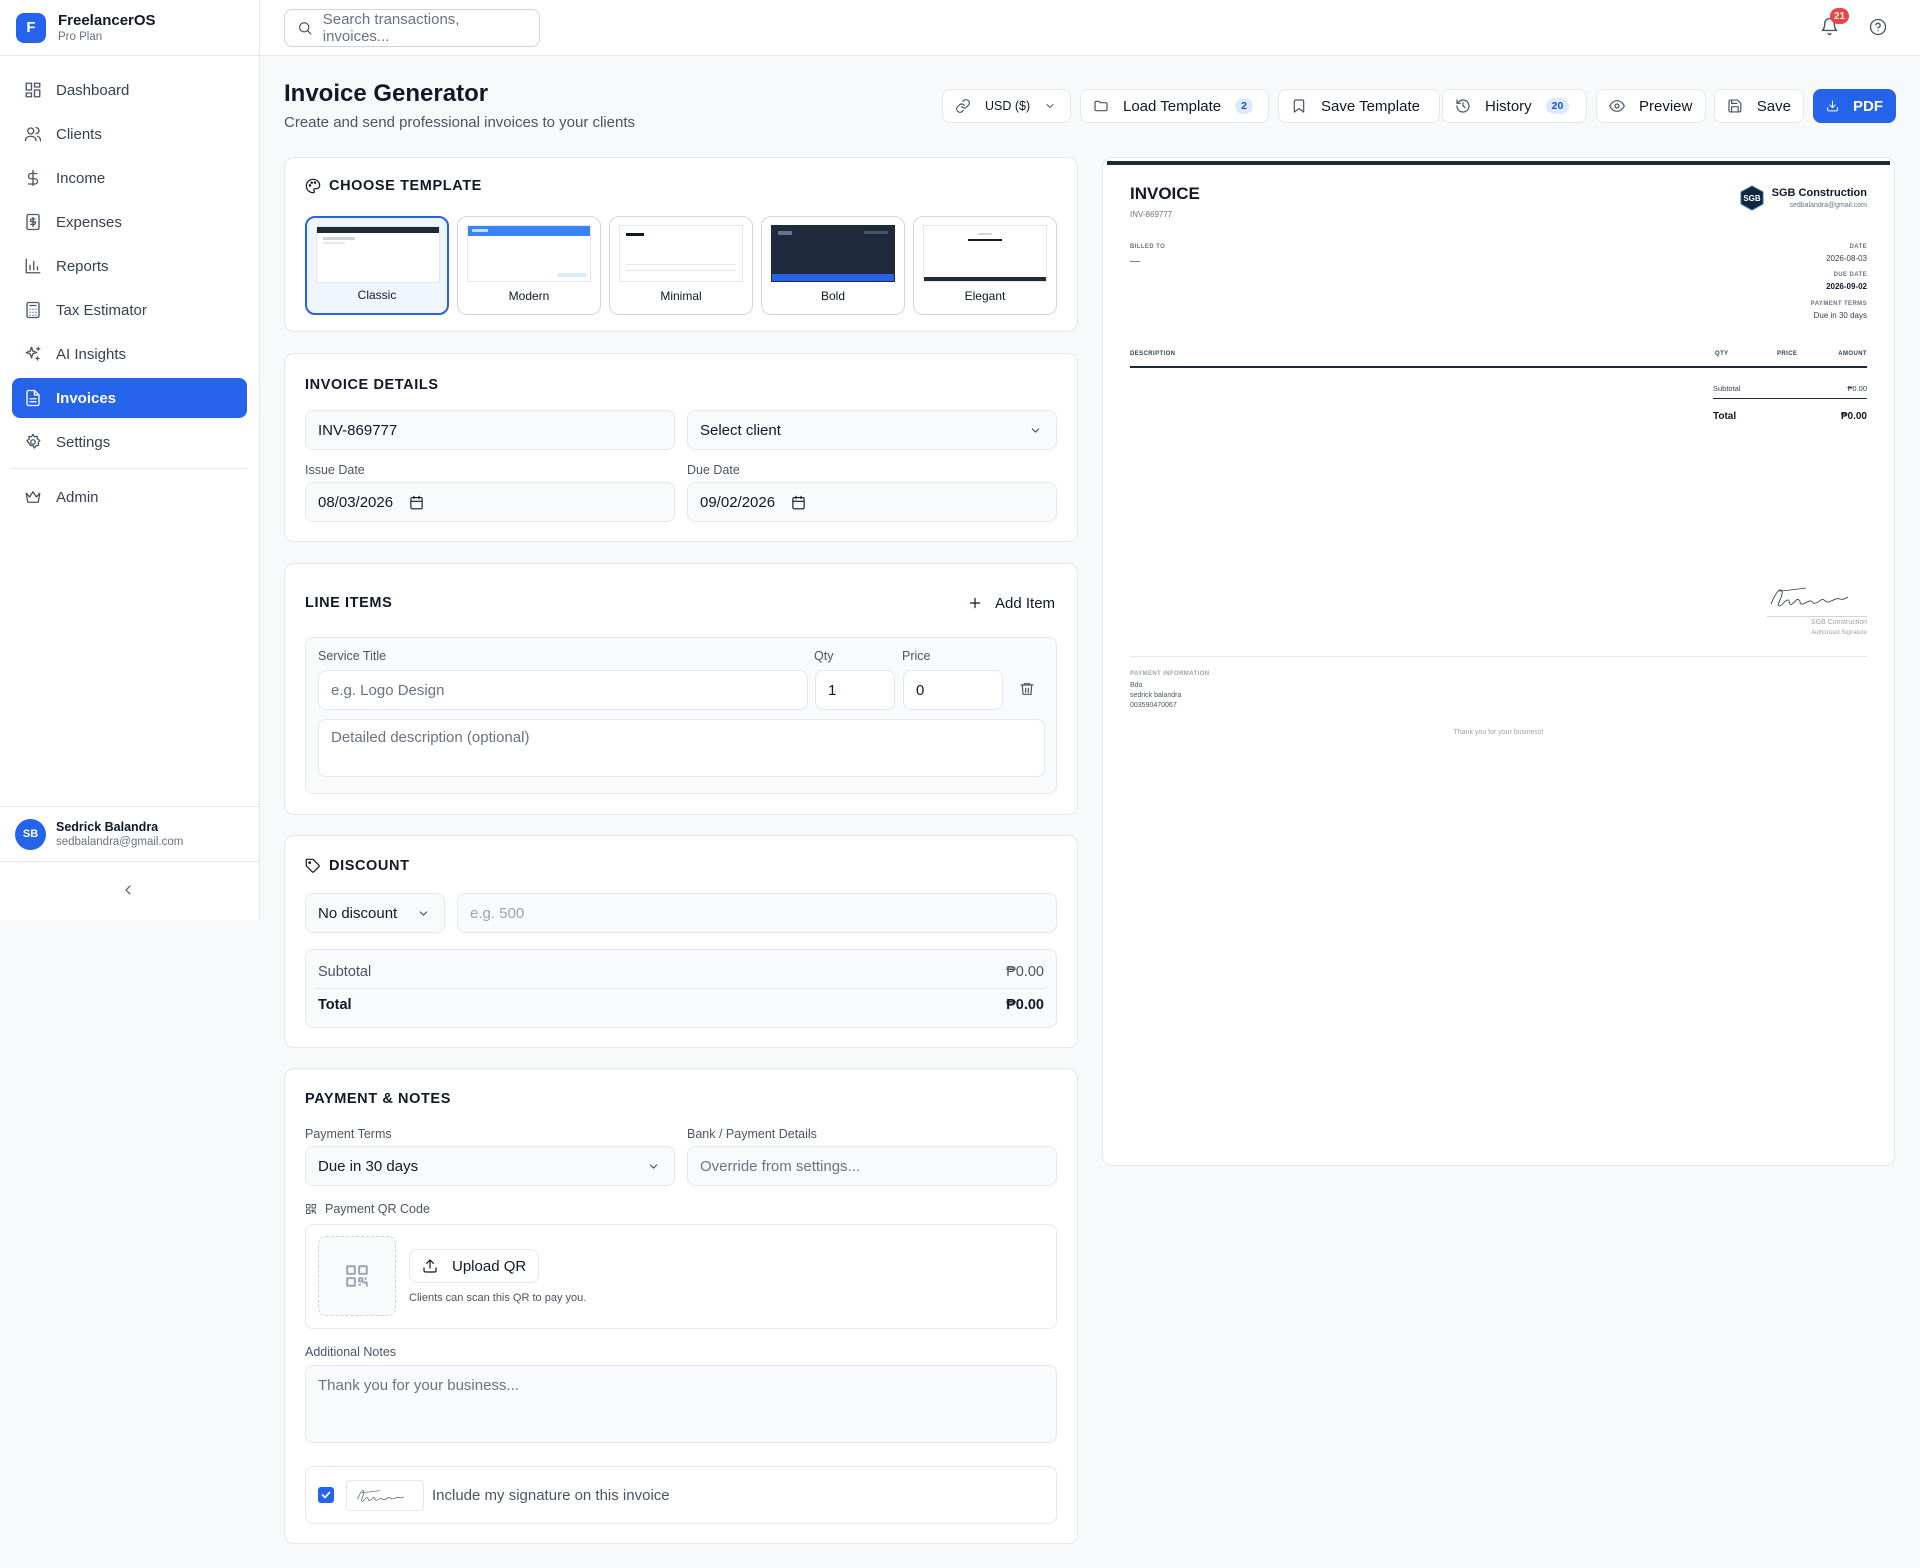 Image resolution: width=1920 pixels, height=1568 pixels. Describe the element at coordinates (33, 90) in the screenshot. I see `grid-icon` at that location.